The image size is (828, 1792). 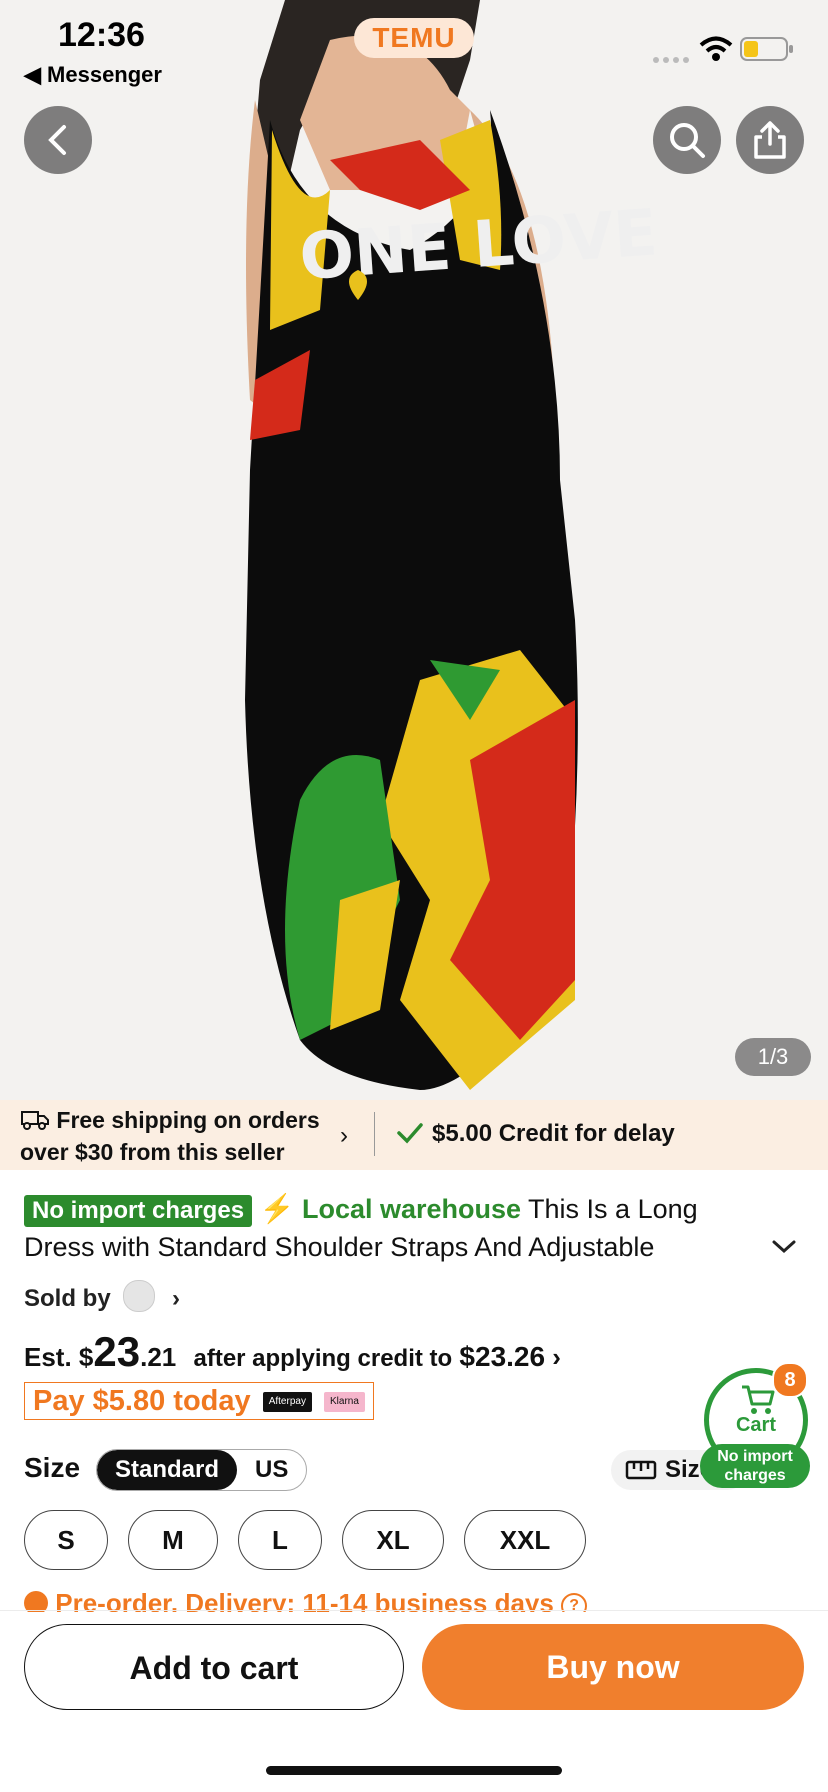 I want to click on home-indicator, so click(x=414, y=1770).